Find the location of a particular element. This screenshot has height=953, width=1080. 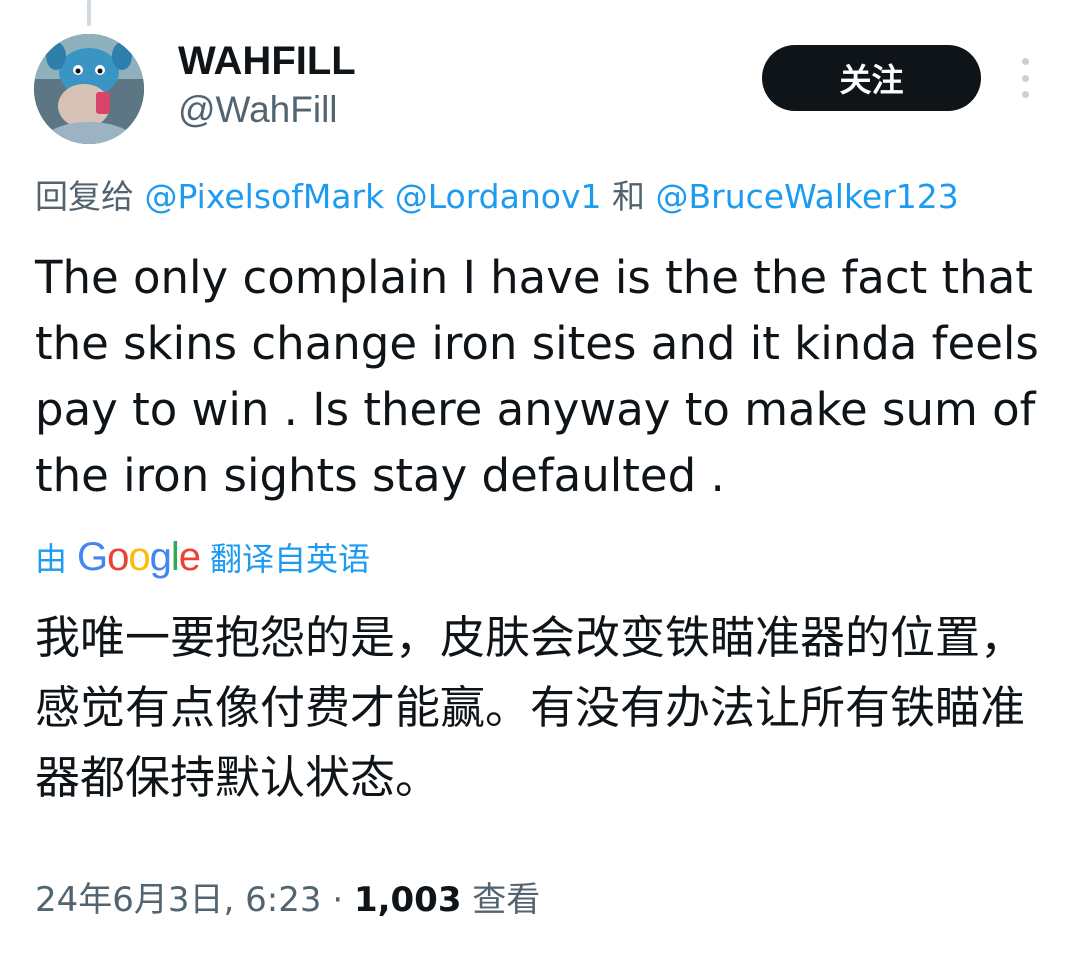

avatar is located at coordinates (89, 89).